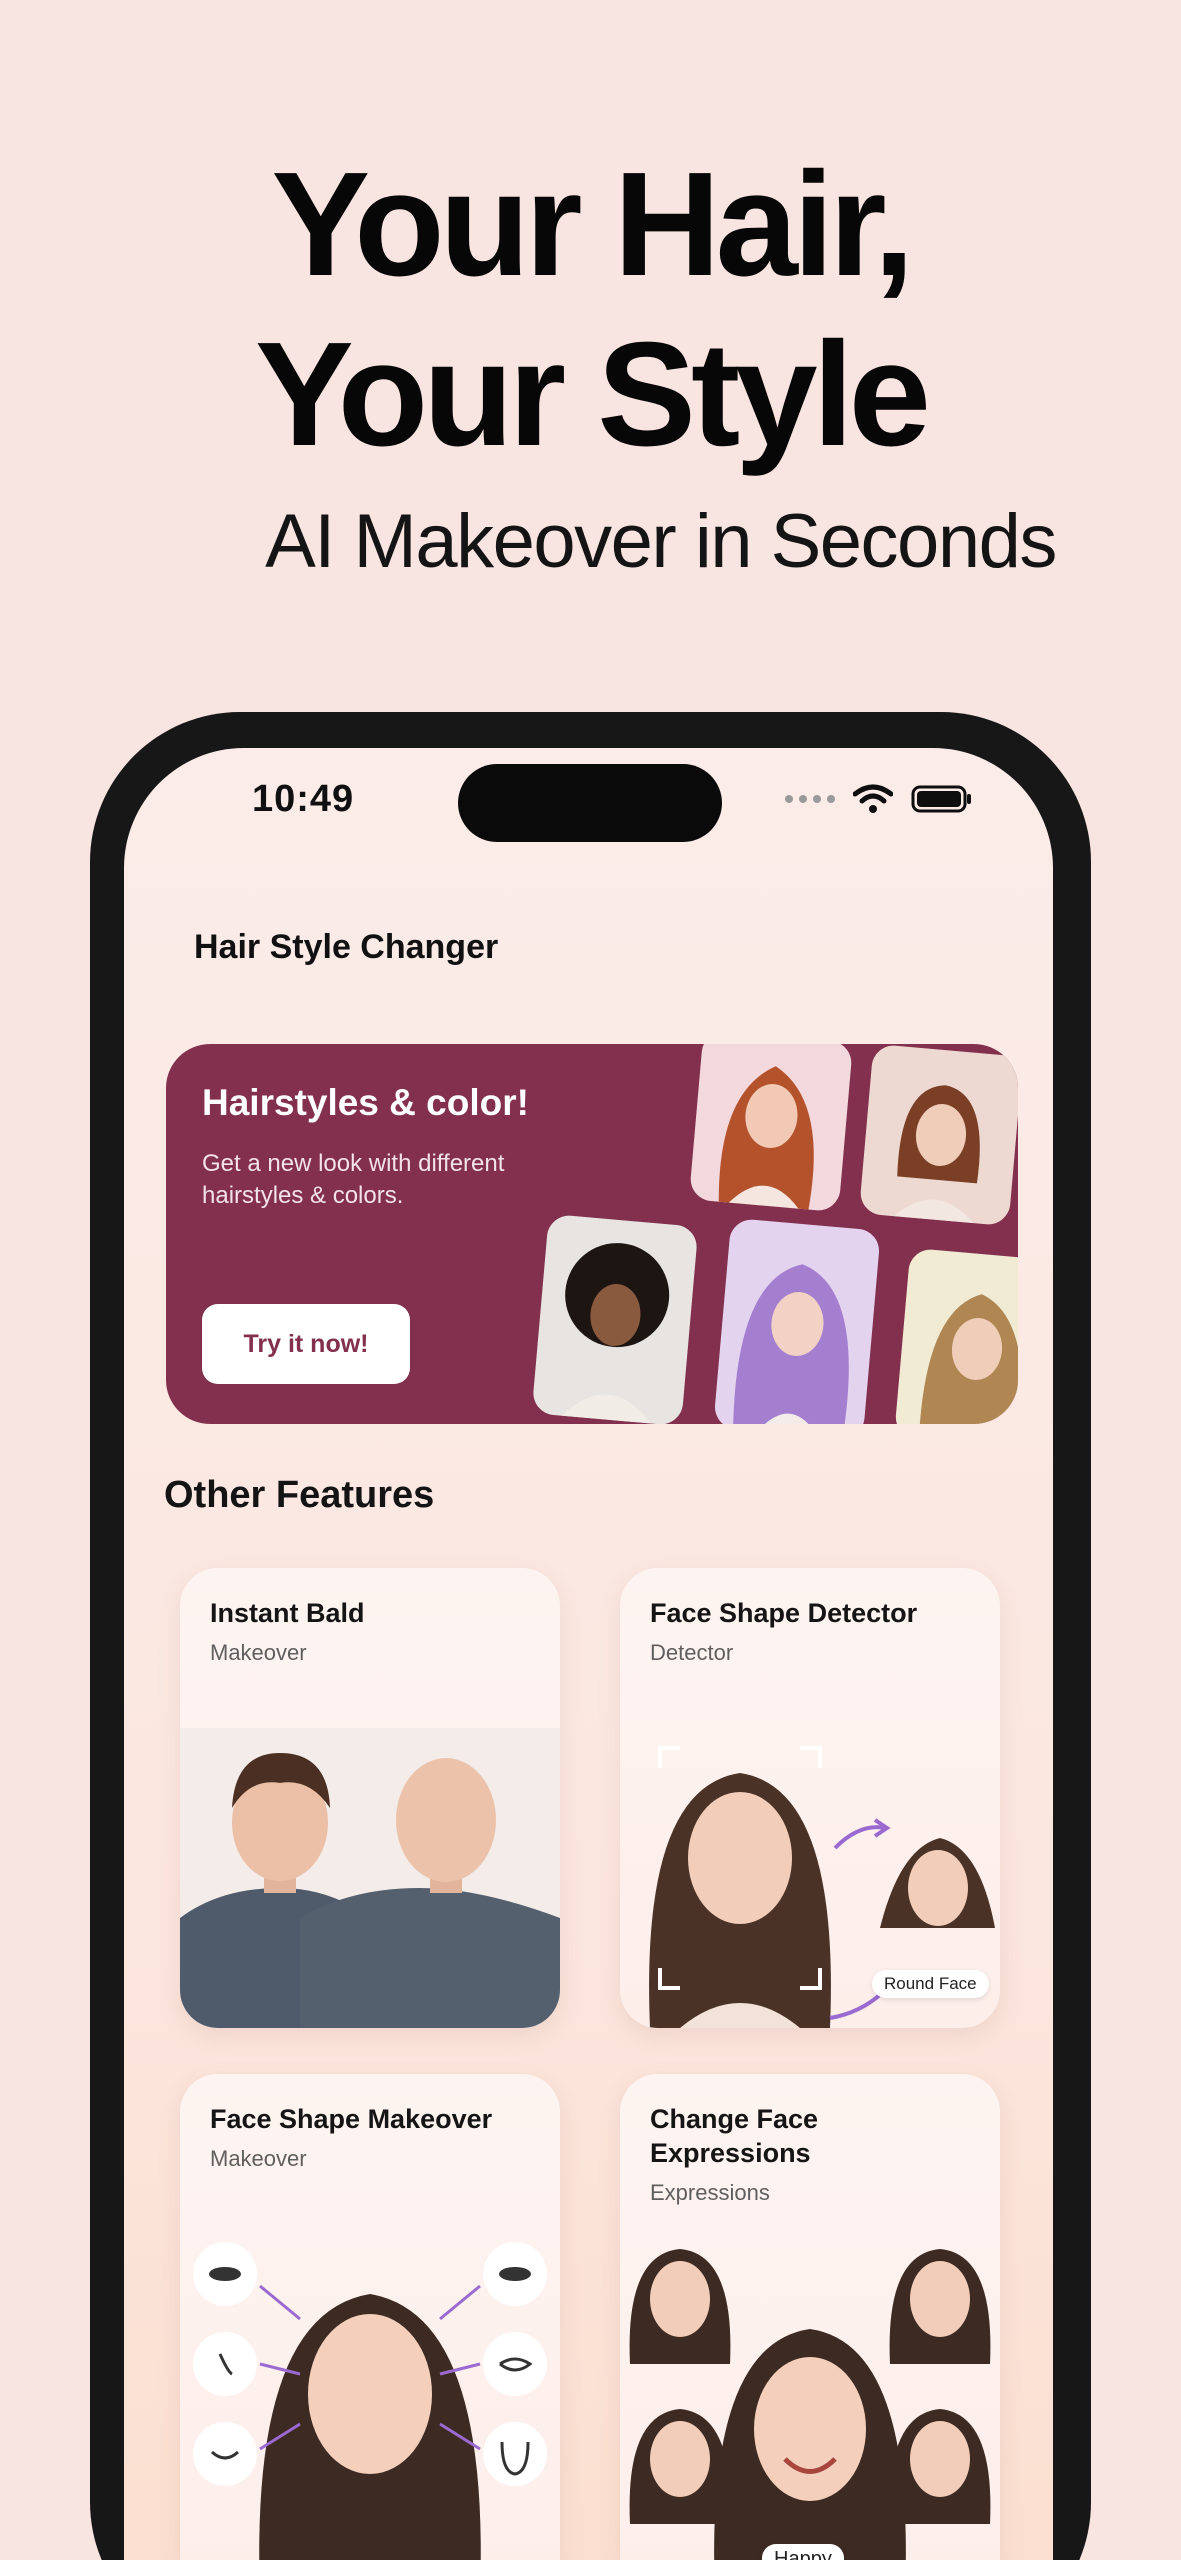  Describe the element at coordinates (930, 1984) in the screenshot. I see `face-shape-result-badge: Round Face` at that location.